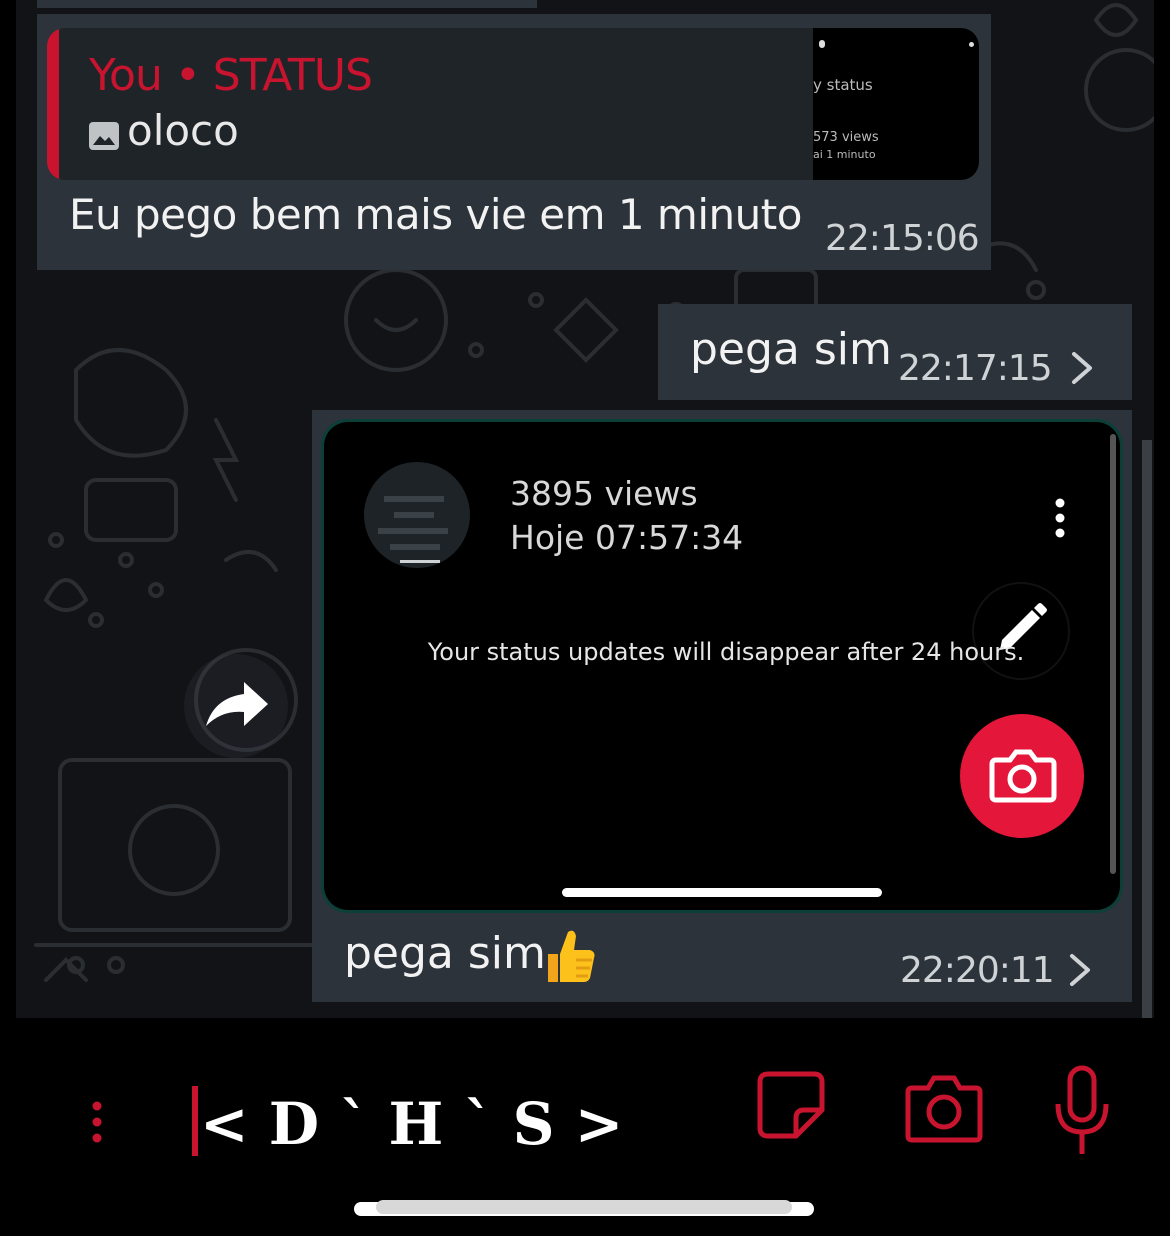  I want to click on quote-title: You • STATUS, so click(231, 75).